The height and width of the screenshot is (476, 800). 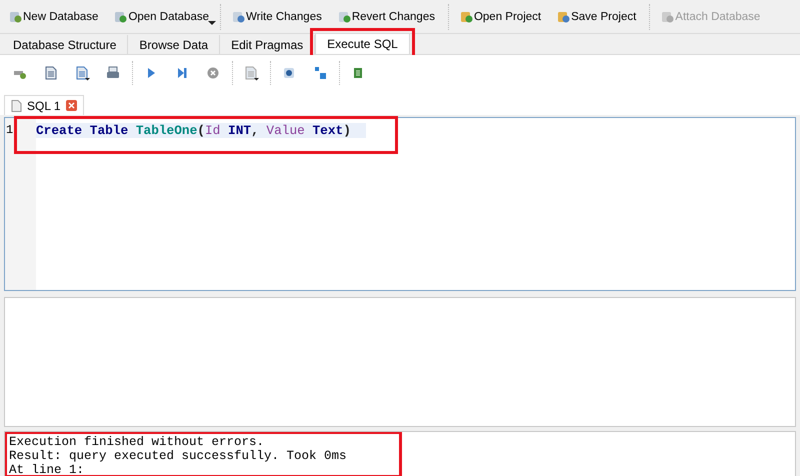 I want to click on tab-label: SQL 1, so click(x=44, y=105).